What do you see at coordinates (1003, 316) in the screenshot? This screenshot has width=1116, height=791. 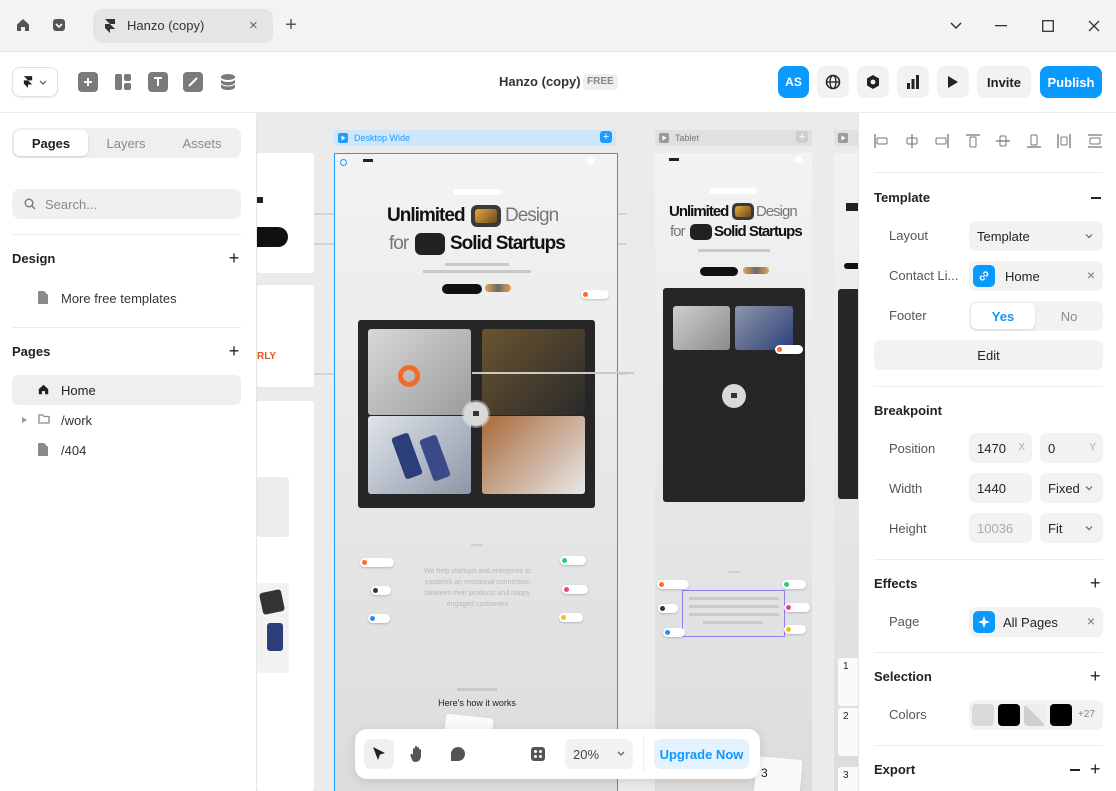 I see `footer-yes-option: Yes` at bounding box center [1003, 316].